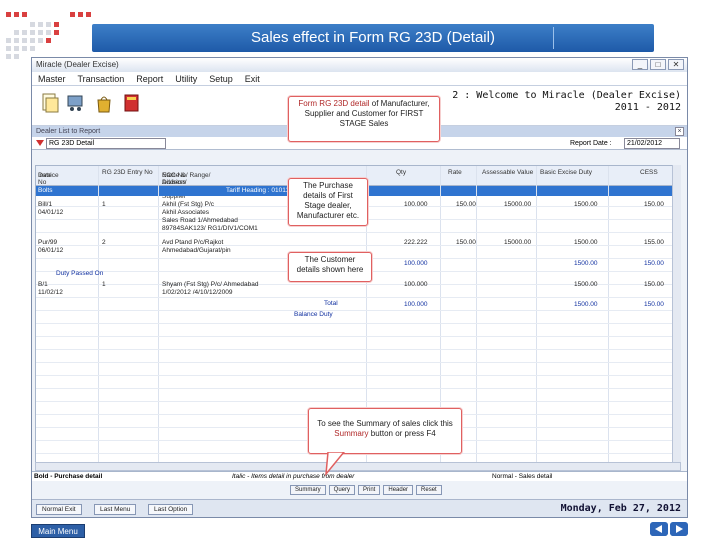 Image resolution: width=720 pixels, height=540 pixels. What do you see at coordinates (566, 172) in the screenshot?
I see `col-basic-excise-duty: Basic Excise Duty` at bounding box center [566, 172].